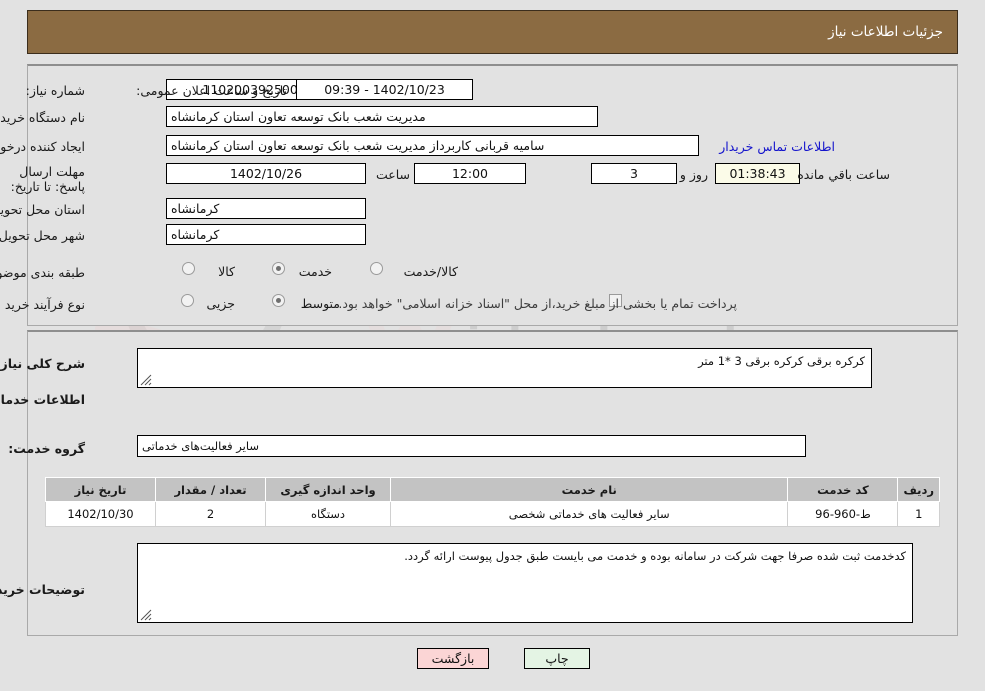 The image size is (985, 691). I want to click on page-header: جزئیات اطلاعات نیاز, so click(492, 32).